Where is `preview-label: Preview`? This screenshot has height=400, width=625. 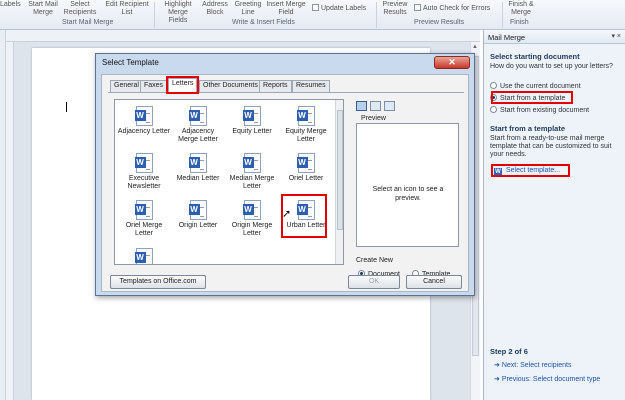
preview-label: Preview is located at coordinates (373, 118).